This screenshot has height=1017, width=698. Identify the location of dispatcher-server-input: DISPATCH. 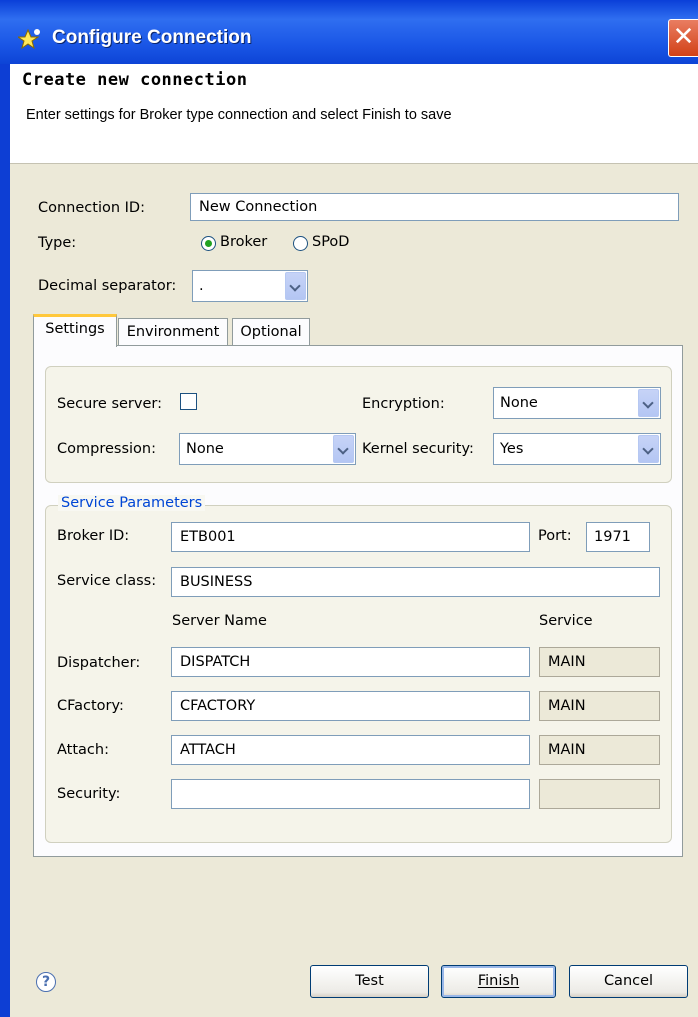
(350, 662).